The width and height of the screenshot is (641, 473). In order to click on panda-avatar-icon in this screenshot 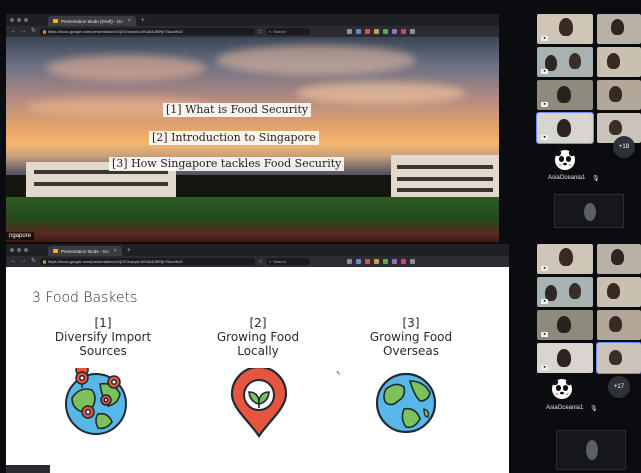, I will do `click(562, 388)`.